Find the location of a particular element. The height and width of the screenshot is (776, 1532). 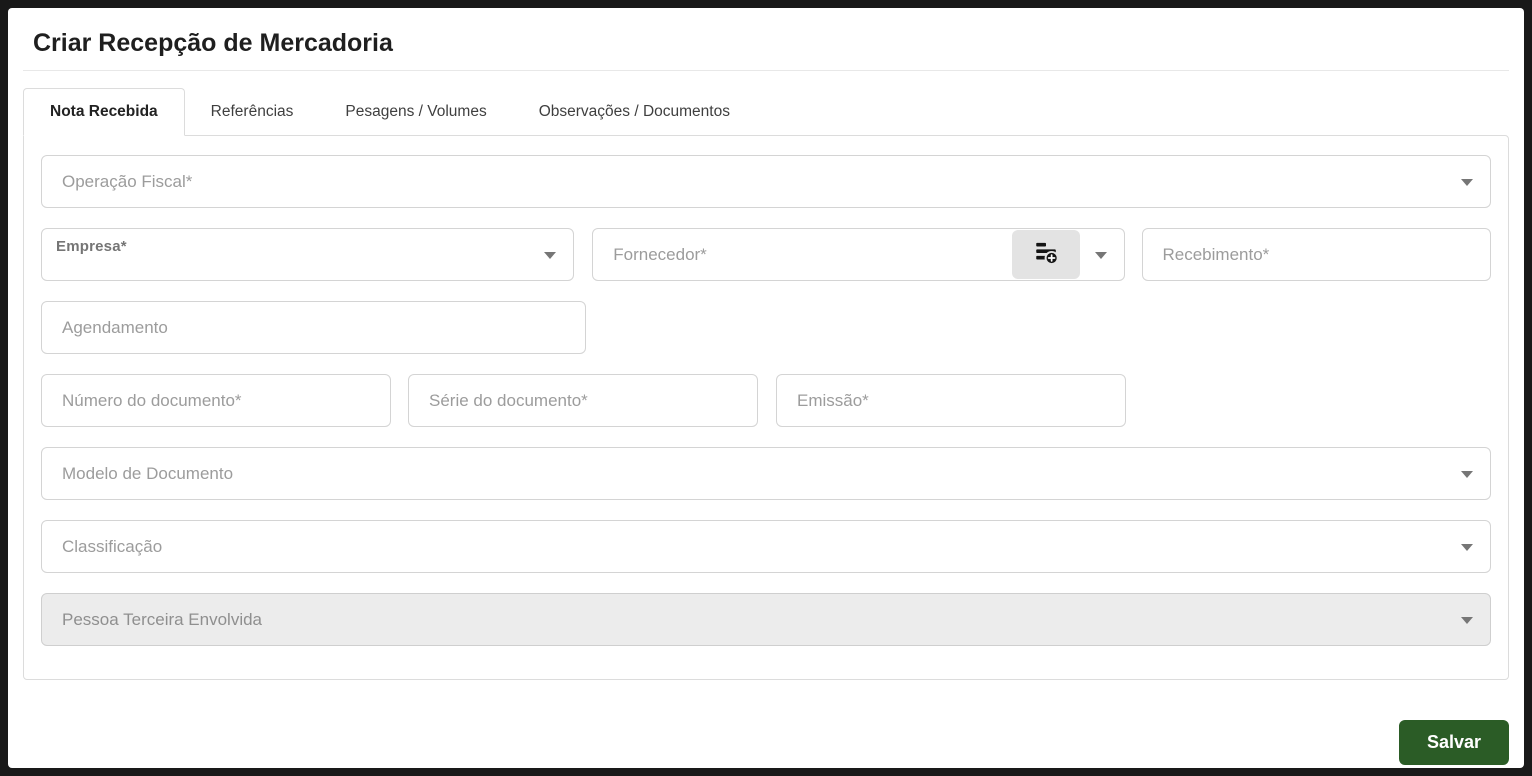

agendamento-input is located at coordinates (313, 327).